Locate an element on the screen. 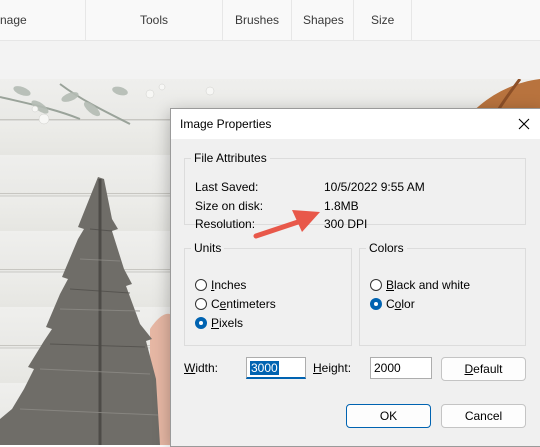 Image resolution: width=540 pixels, height=447 pixels. color-label: Color is located at coordinates (400, 304).